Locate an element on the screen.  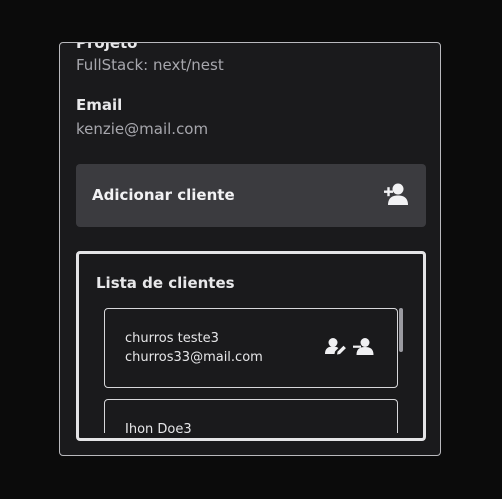
client-item: Jhon Doe3 is located at coordinates (251, 416).